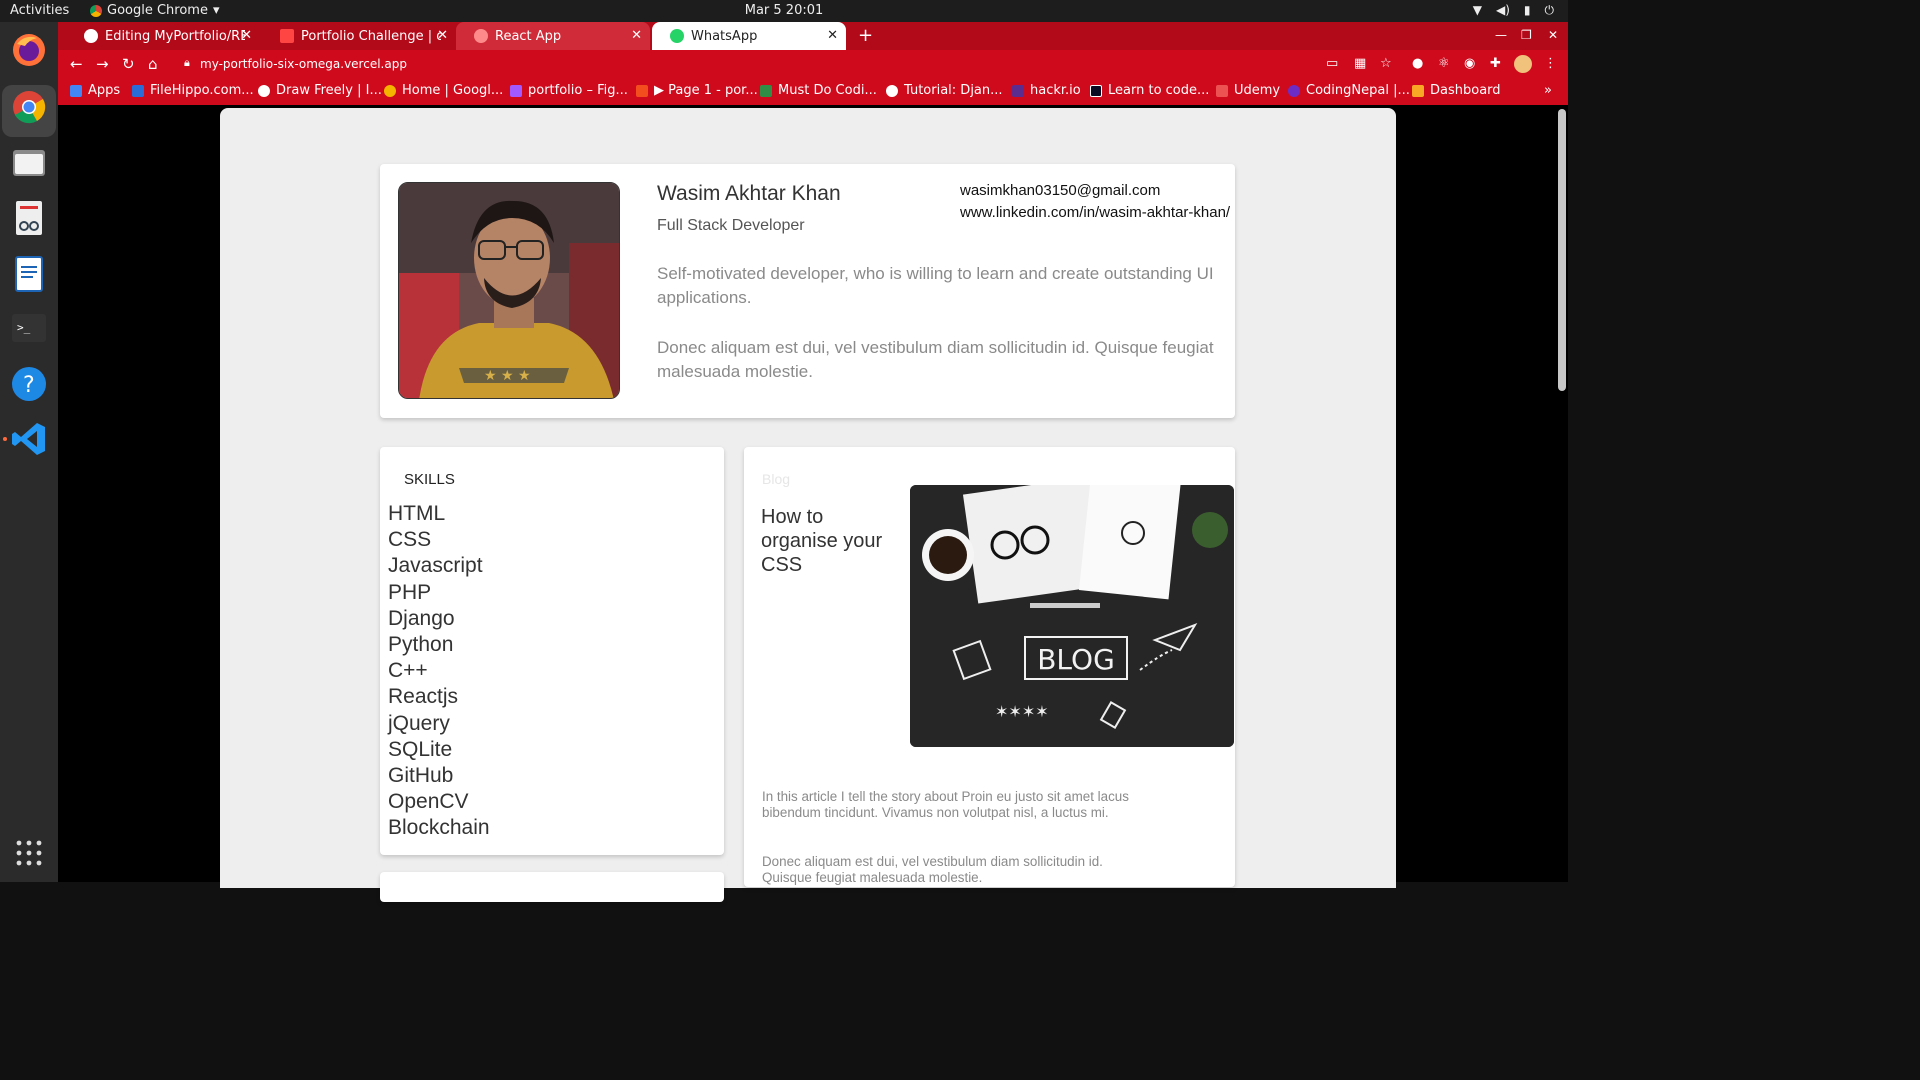 Image resolution: width=1920 pixels, height=1080 pixels. What do you see at coordinates (1417, 63) in the screenshot?
I see `extension-red-icon: ●` at bounding box center [1417, 63].